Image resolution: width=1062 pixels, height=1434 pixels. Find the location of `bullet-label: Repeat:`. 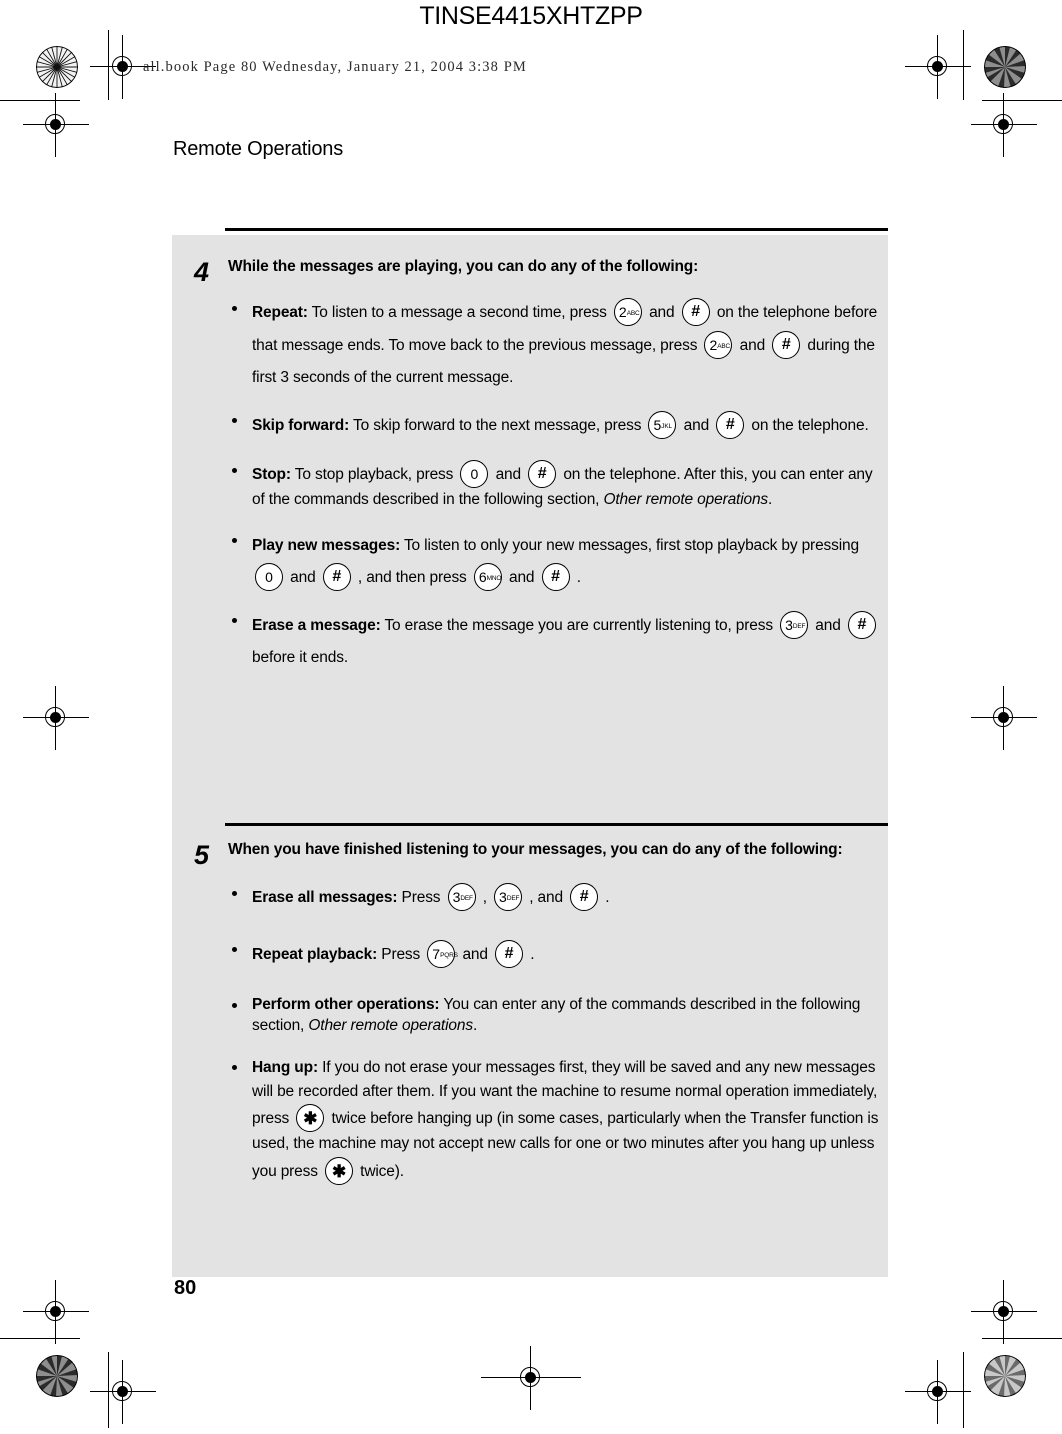

bullet-label: Repeat: is located at coordinates (280, 313).